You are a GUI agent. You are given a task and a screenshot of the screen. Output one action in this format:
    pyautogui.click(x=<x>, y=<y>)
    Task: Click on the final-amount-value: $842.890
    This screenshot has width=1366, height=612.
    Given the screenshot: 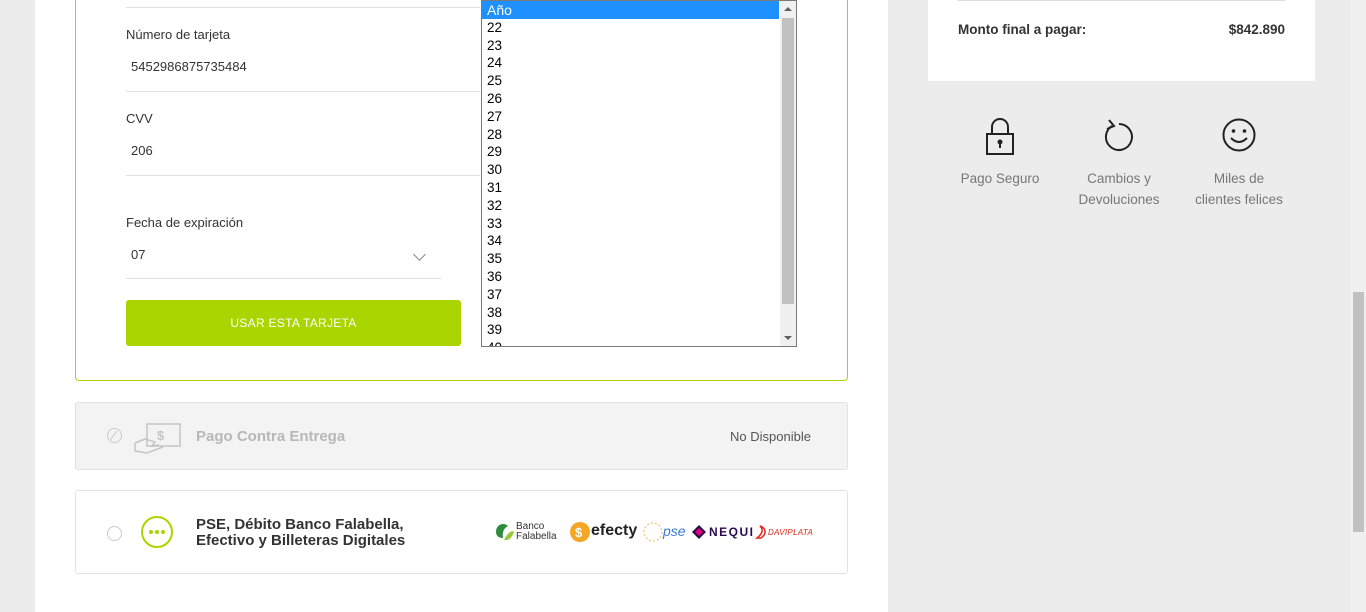 What is the action you would take?
    pyautogui.click(x=1256, y=29)
    